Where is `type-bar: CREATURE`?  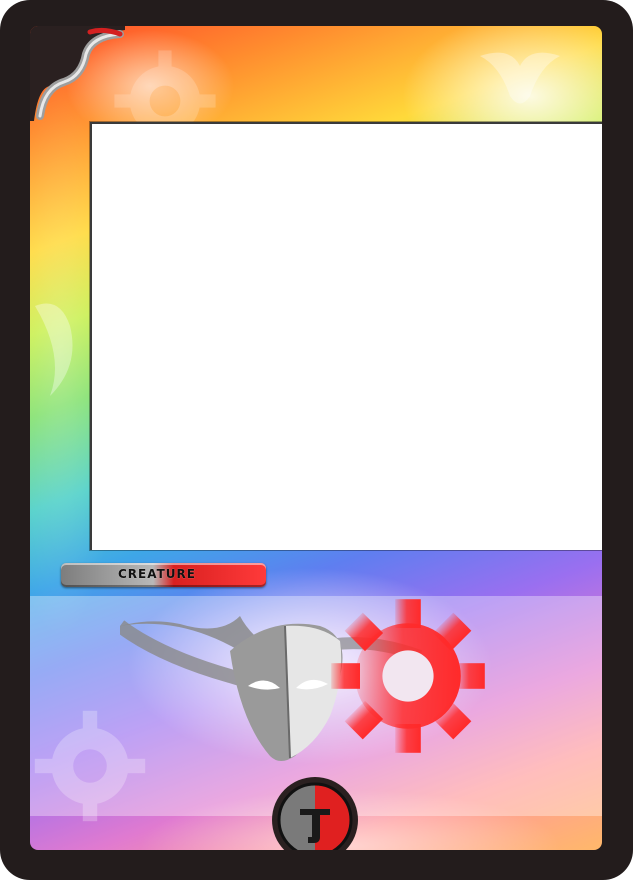 type-bar: CREATURE is located at coordinates (163, 575).